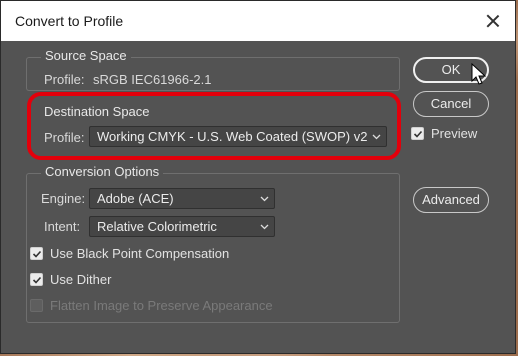 The width and height of the screenshot is (518, 356). I want to click on engine-label: Engine:, so click(63, 198).